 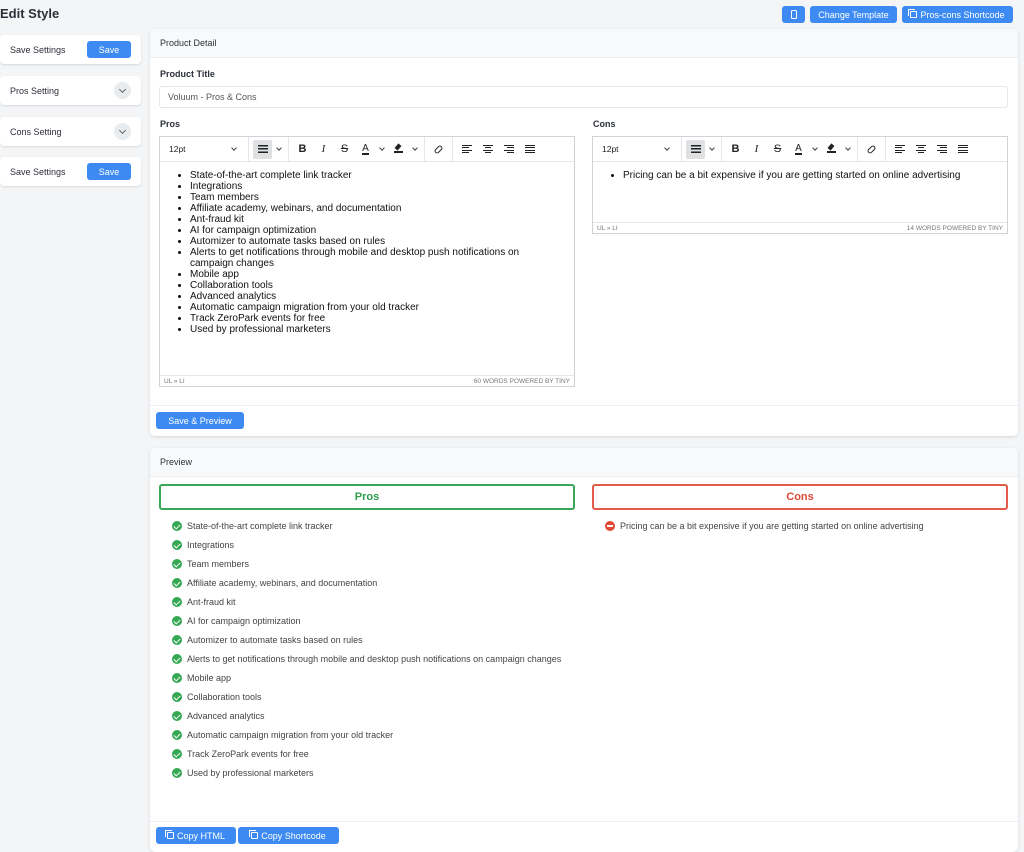 What do you see at coordinates (372, 678) in the screenshot?
I see `list-item: Mobile app` at bounding box center [372, 678].